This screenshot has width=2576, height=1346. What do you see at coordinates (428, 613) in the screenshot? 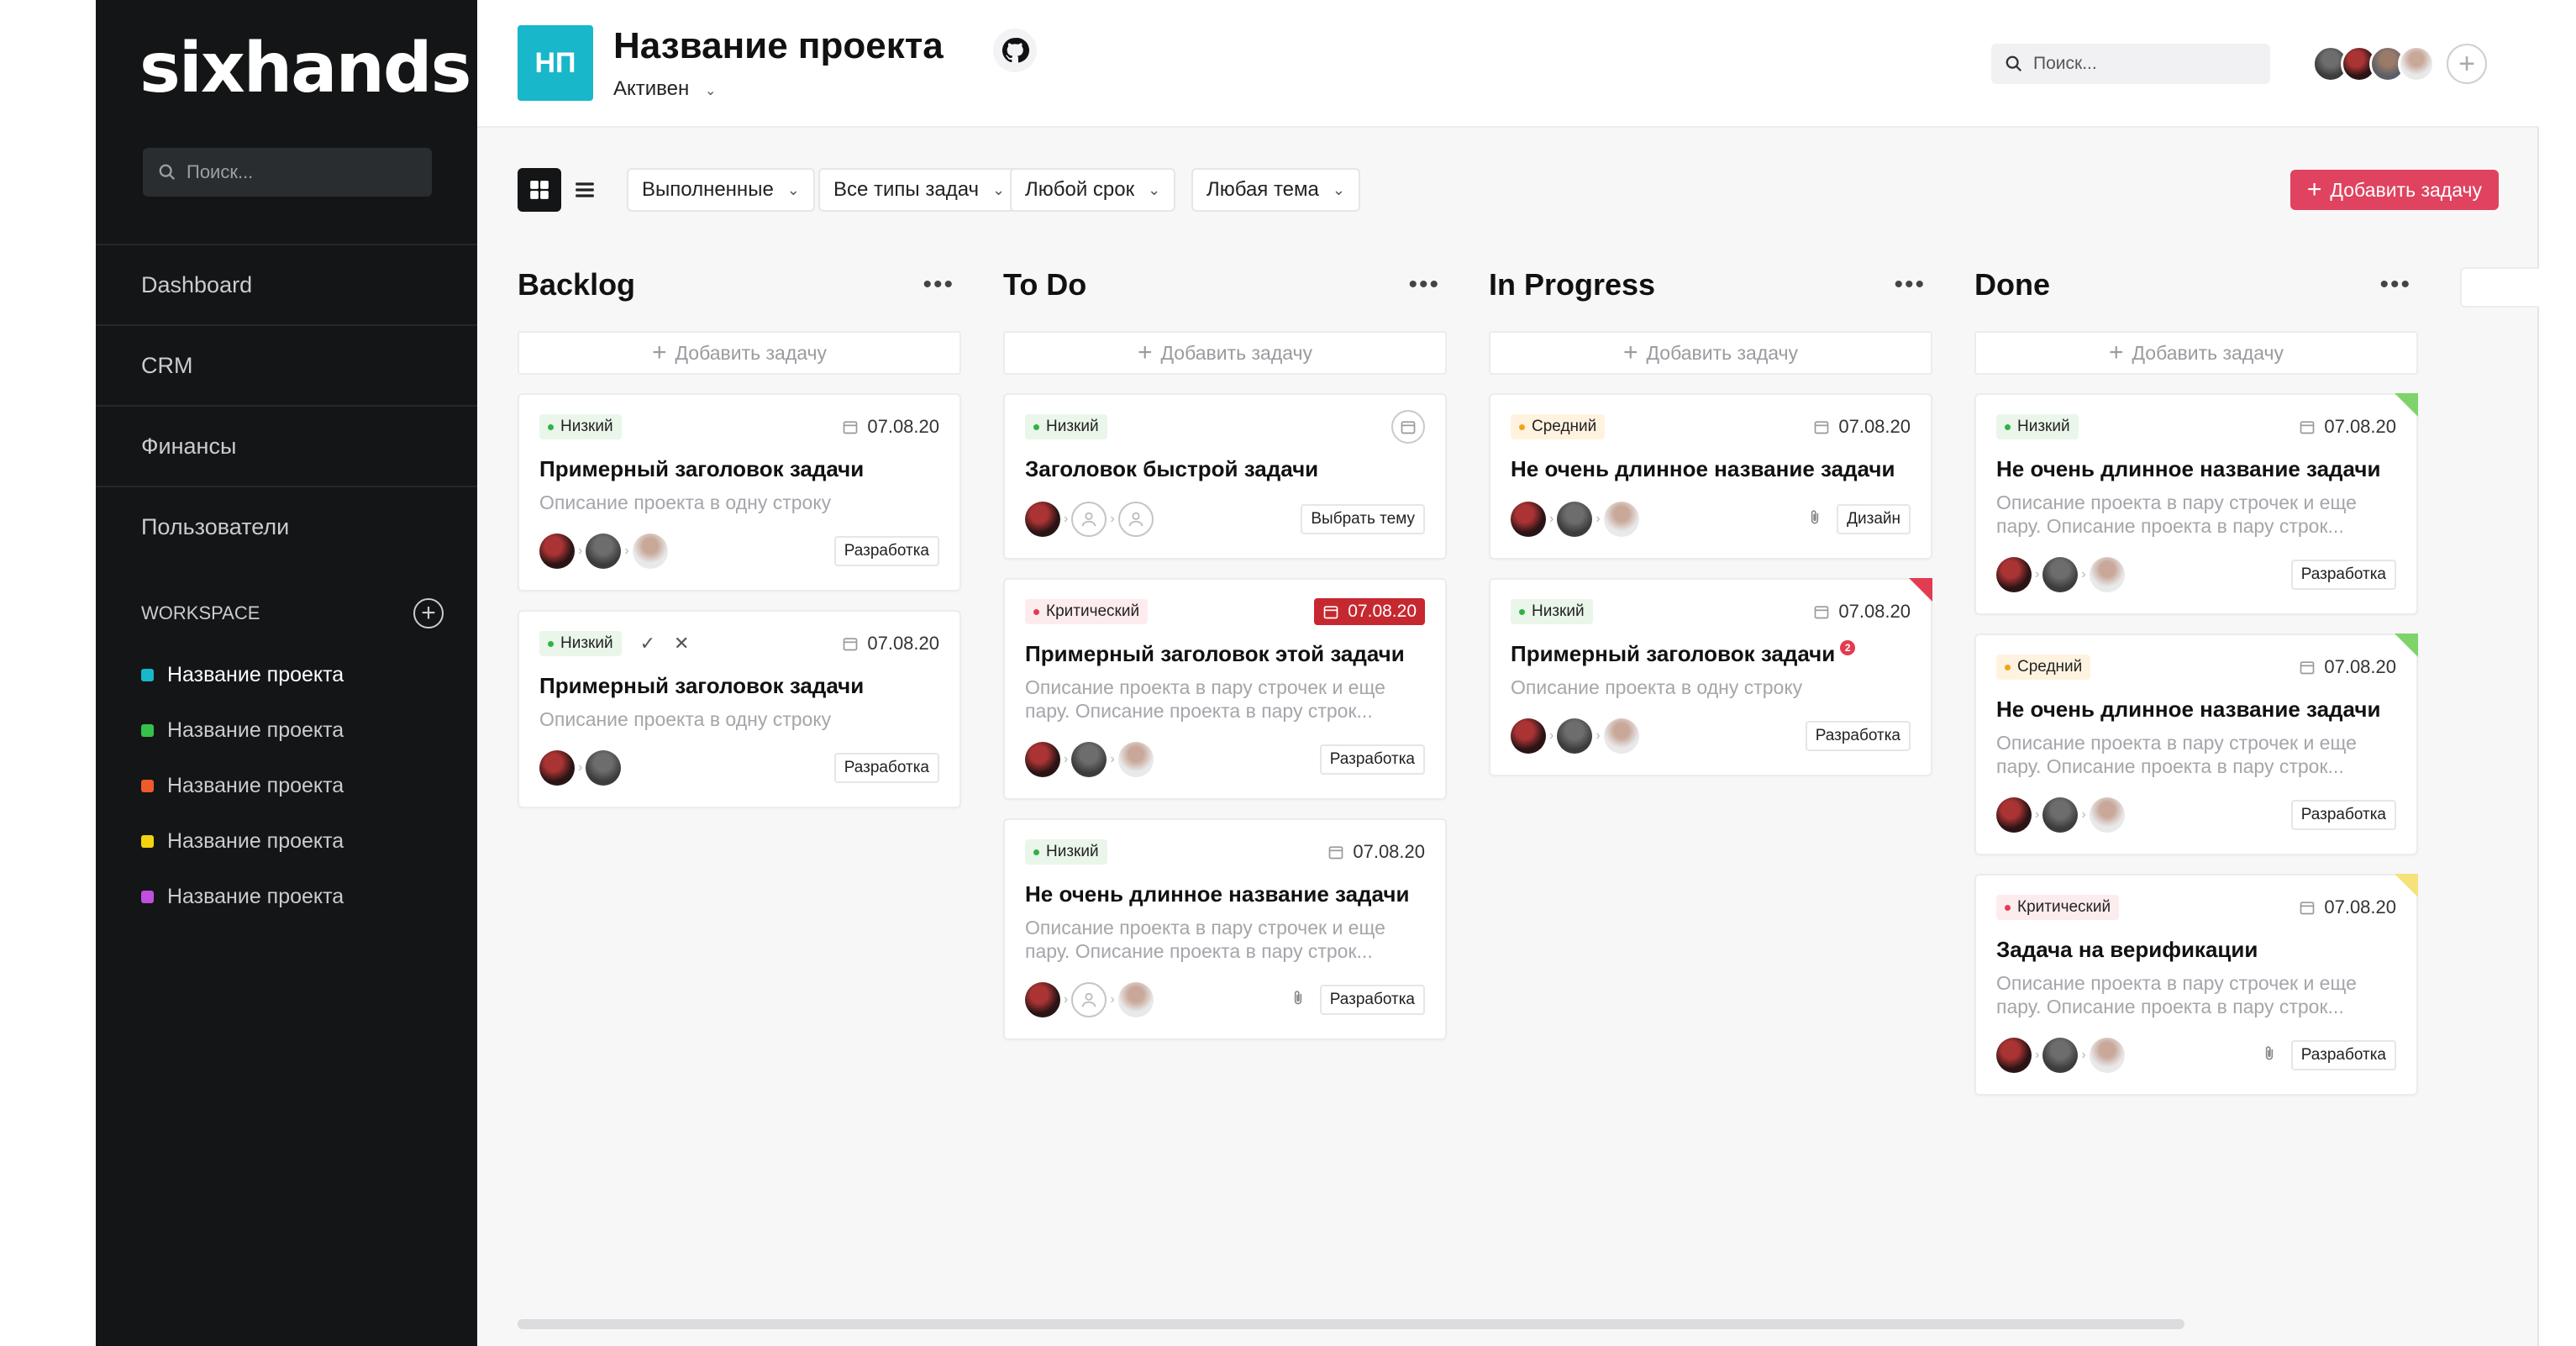
I see `add-project-icon: +` at bounding box center [428, 613].